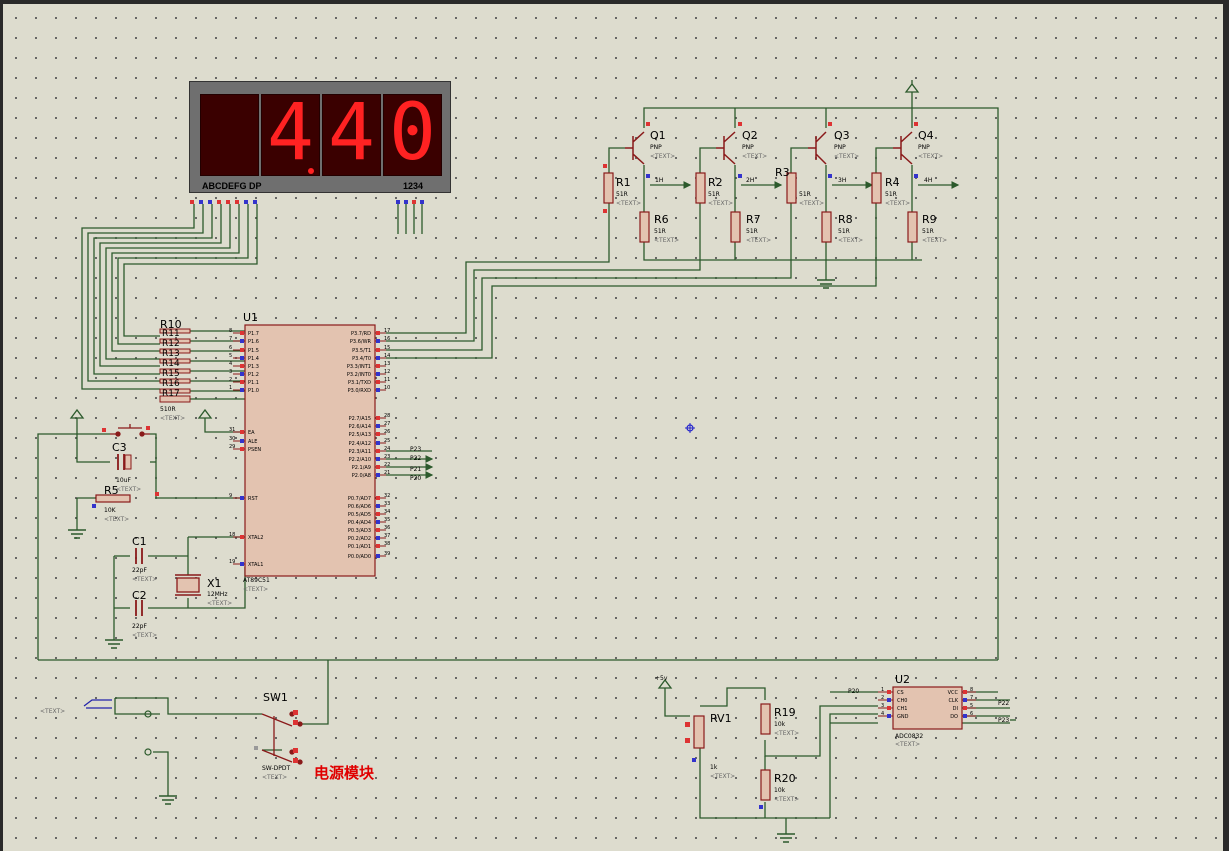 The width and height of the screenshot is (1229, 851). What do you see at coordinates (232, 562) in the screenshot?
I see `pin-number: 19` at bounding box center [232, 562].